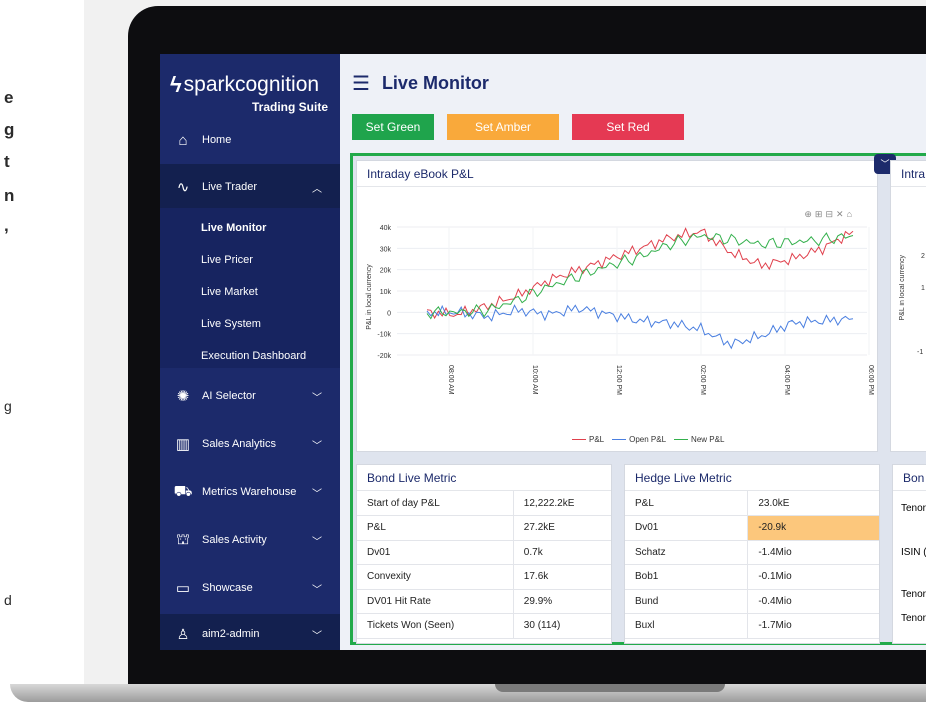 The image size is (926, 702). What do you see at coordinates (617, 174) in the screenshot?
I see `chart-card-title: Intraday eBook P&L` at bounding box center [617, 174].